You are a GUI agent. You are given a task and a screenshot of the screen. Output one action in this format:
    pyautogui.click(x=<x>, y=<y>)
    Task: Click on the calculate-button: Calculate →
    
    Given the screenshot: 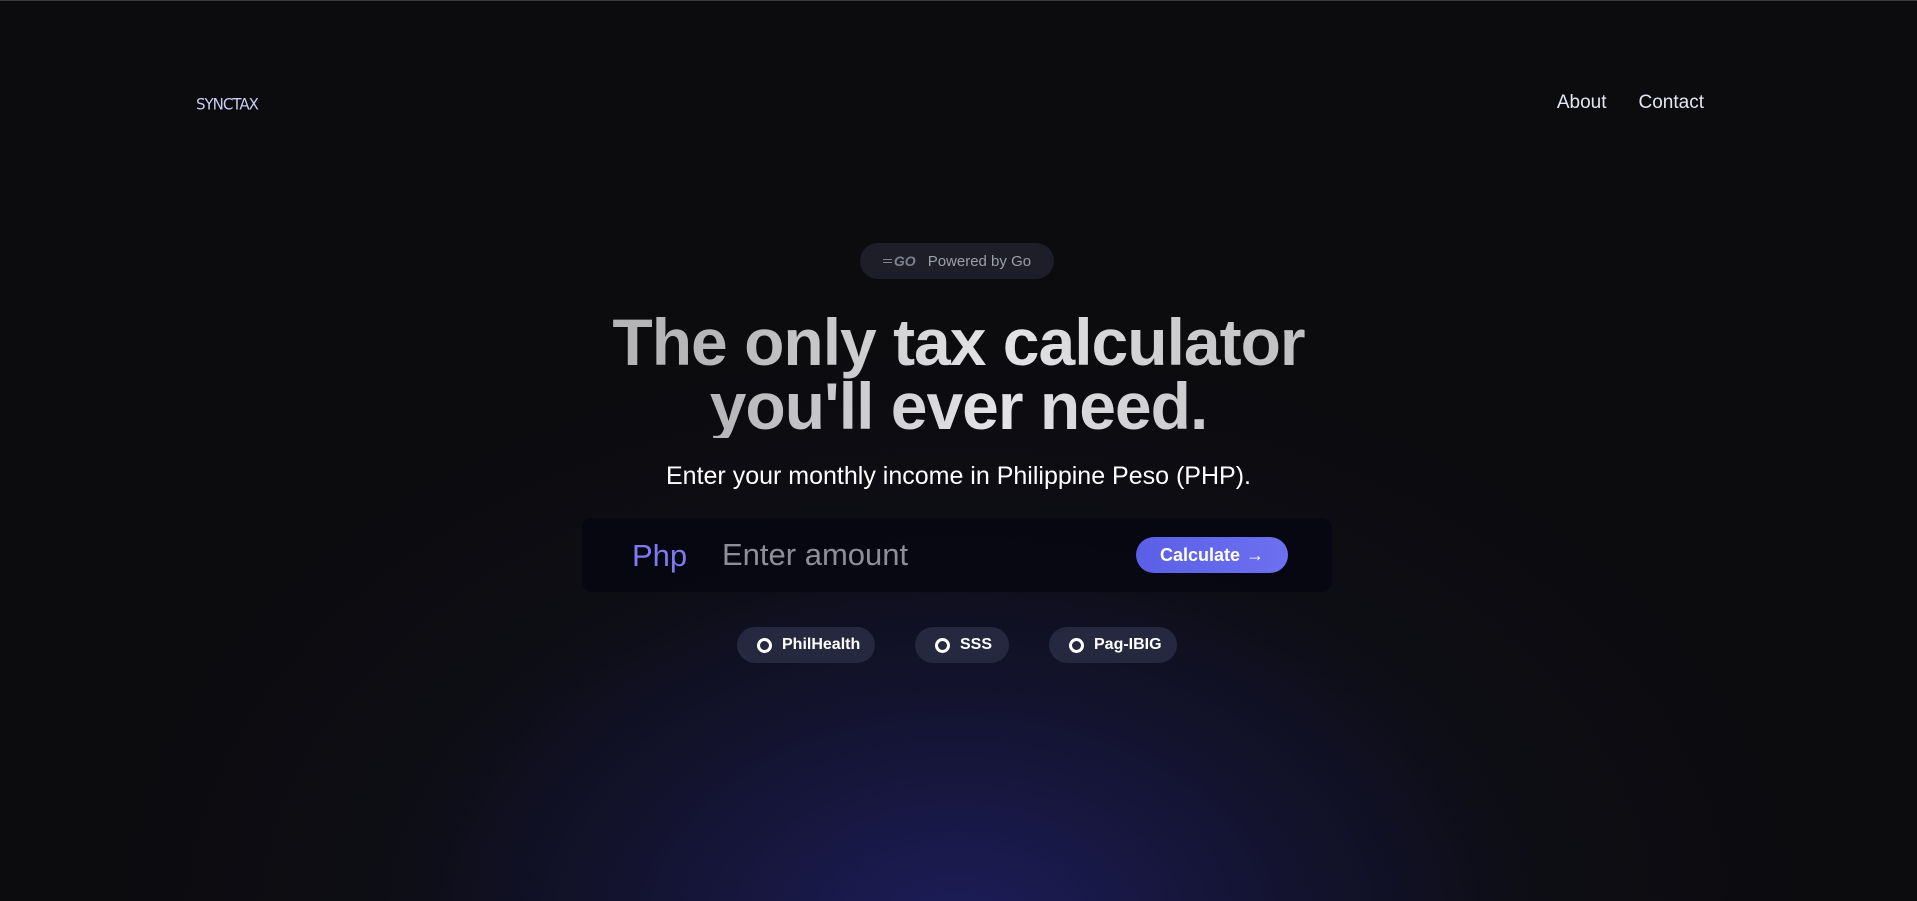 What is the action you would take?
    pyautogui.click(x=1212, y=555)
    